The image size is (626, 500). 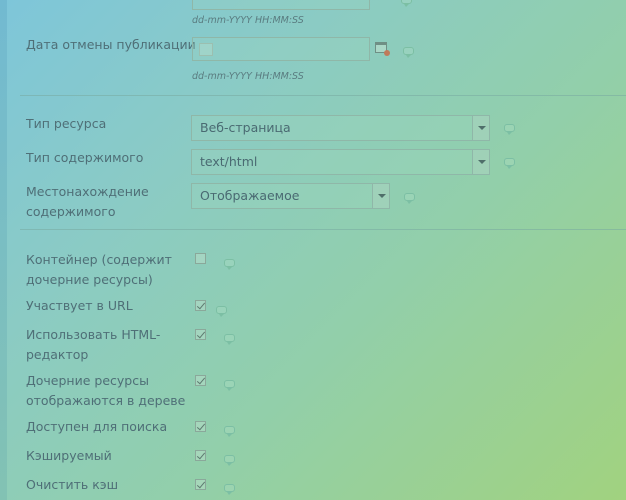 I want to click on option-label-cacheable: Кэшируемый, so click(x=69, y=455).